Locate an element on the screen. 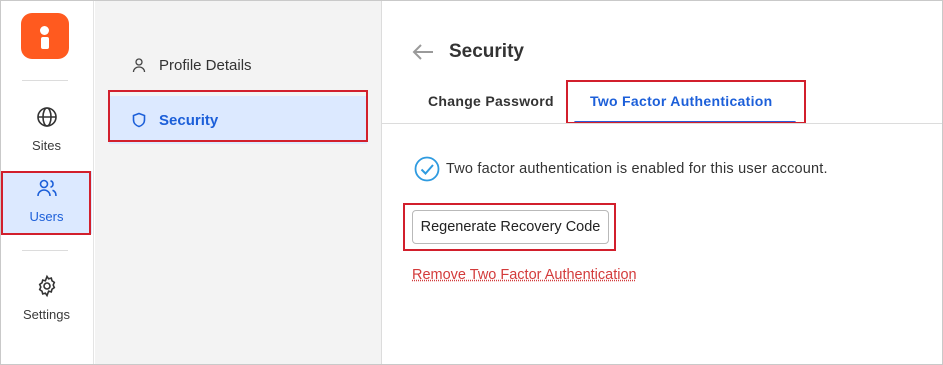 The image size is (943, 365). icon-rail: Sites Users Settings is located at coordinates (47, 182).